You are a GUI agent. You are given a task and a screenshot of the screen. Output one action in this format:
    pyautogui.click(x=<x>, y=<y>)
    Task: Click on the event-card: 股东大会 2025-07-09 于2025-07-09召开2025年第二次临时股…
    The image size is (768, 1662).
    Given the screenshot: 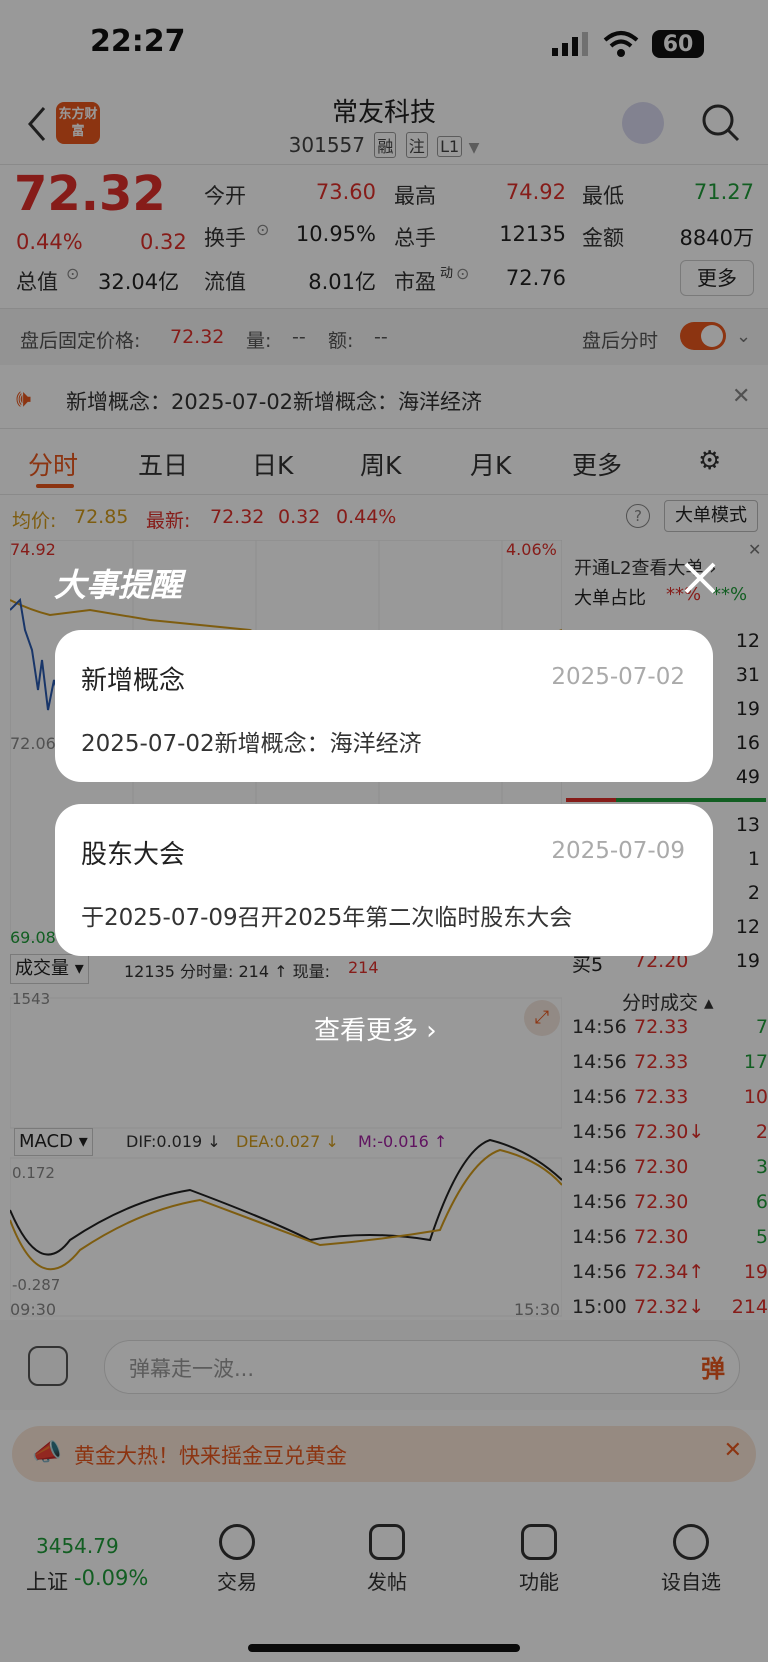 What is the action you would take?
    pyautogui.click(x=384, y=880)
    